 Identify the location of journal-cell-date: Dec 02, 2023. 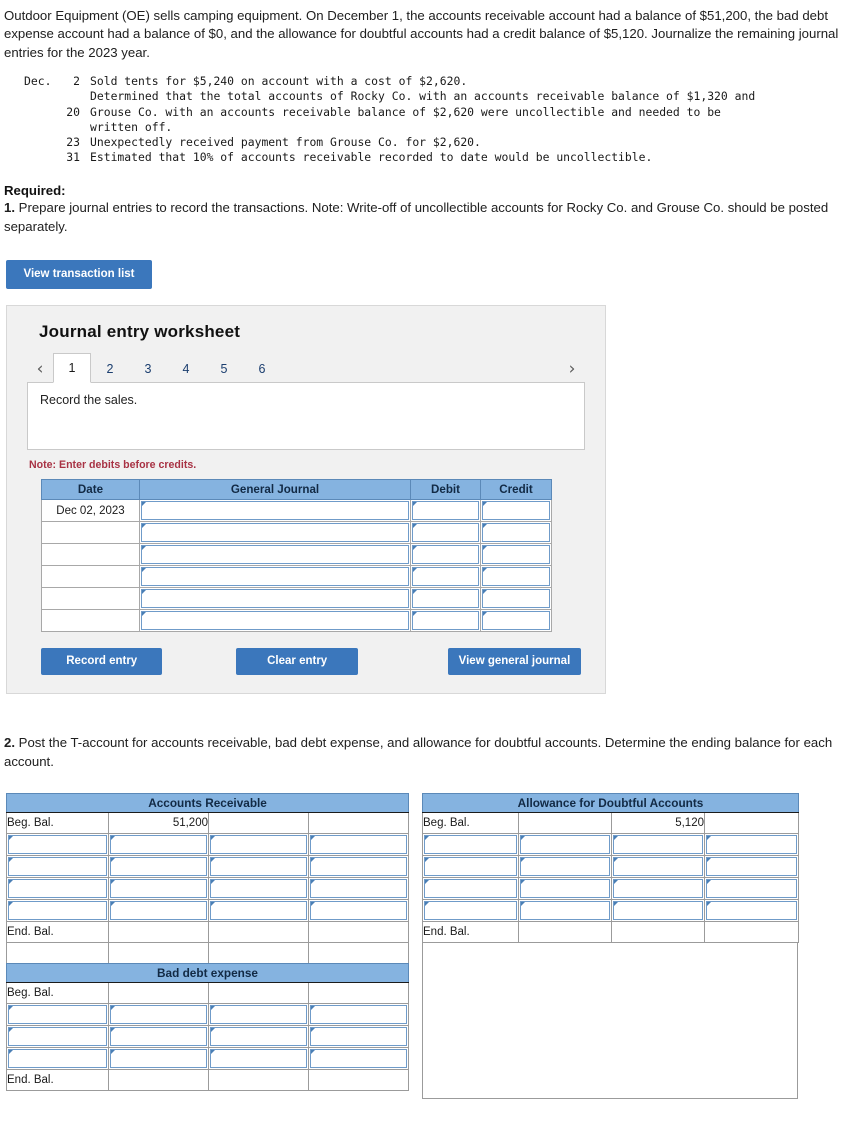
(90, 511).